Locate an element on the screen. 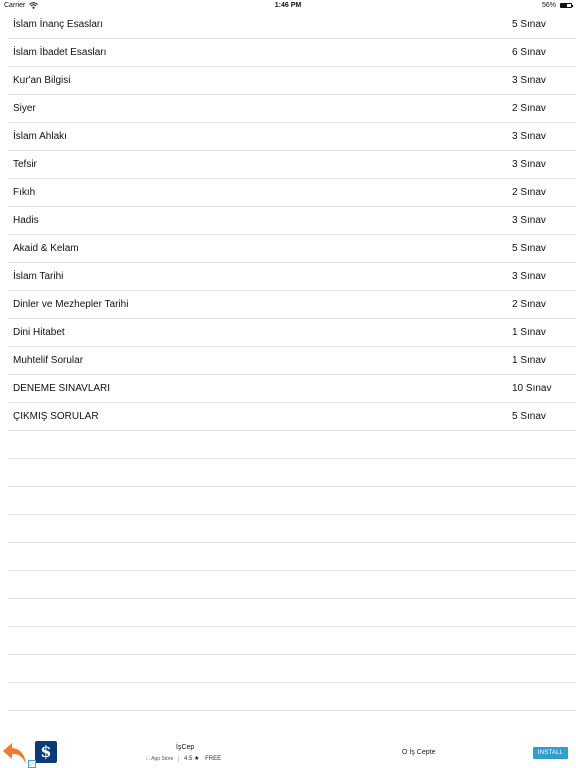 The height and width of the screenshot is (768, 576). battery-icon is located at coordinates (566, 5).